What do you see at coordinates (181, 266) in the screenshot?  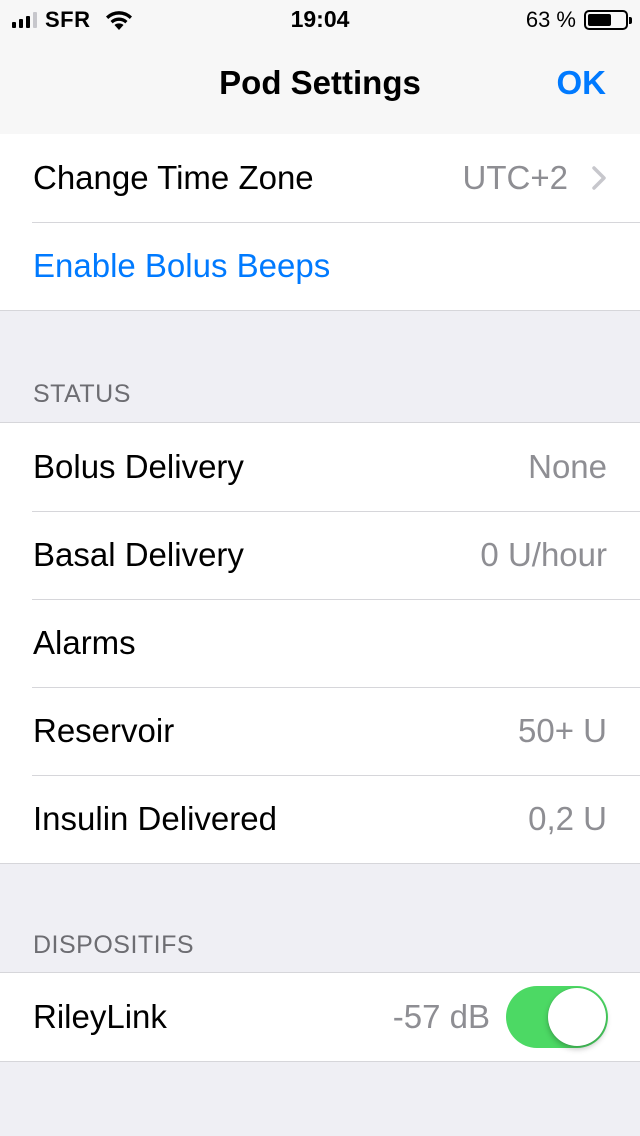 I see `enable-bolus-beeps-button: Enable Bolus Beeps` at bounding box center [181, 266].